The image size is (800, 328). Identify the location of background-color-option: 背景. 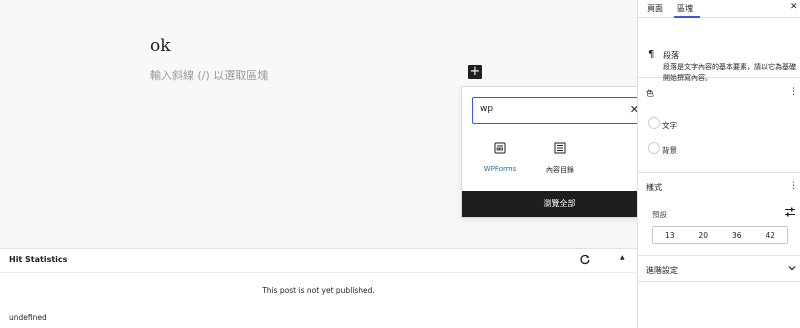
(664, 150).